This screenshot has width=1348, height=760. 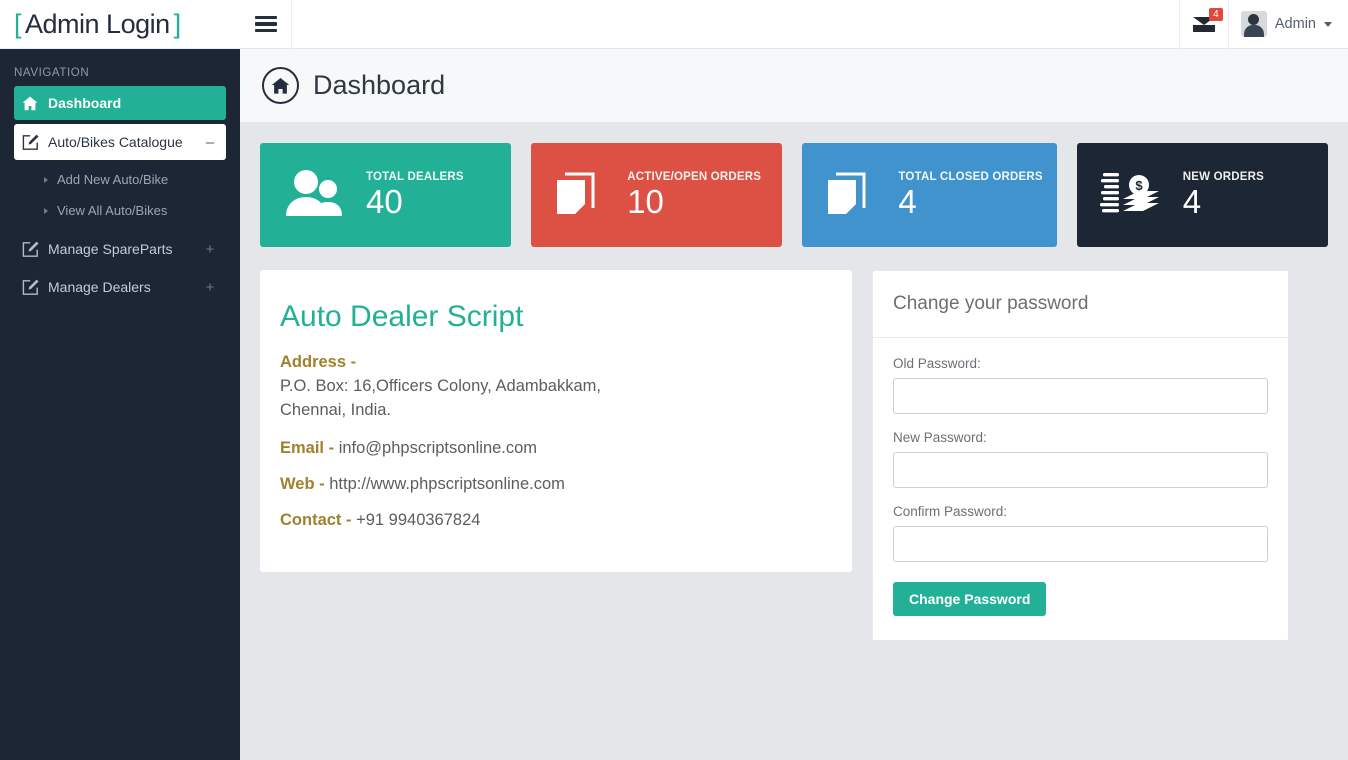 What do you see at coordinates (950, 511) in the screenshot?
I see `confirm-password-label: Confirm Password:` at bounding box center [950, 511].